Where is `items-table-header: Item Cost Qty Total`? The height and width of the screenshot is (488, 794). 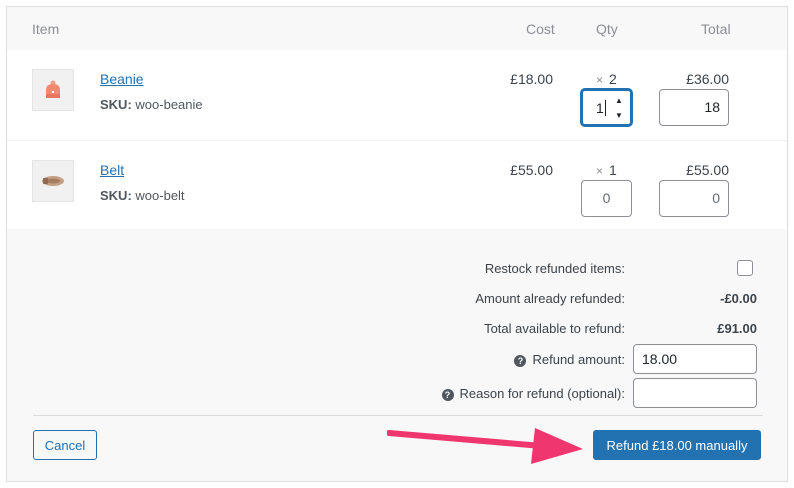
items-table-header: Item Cost Qty Total is located at coordinates (397, 28).